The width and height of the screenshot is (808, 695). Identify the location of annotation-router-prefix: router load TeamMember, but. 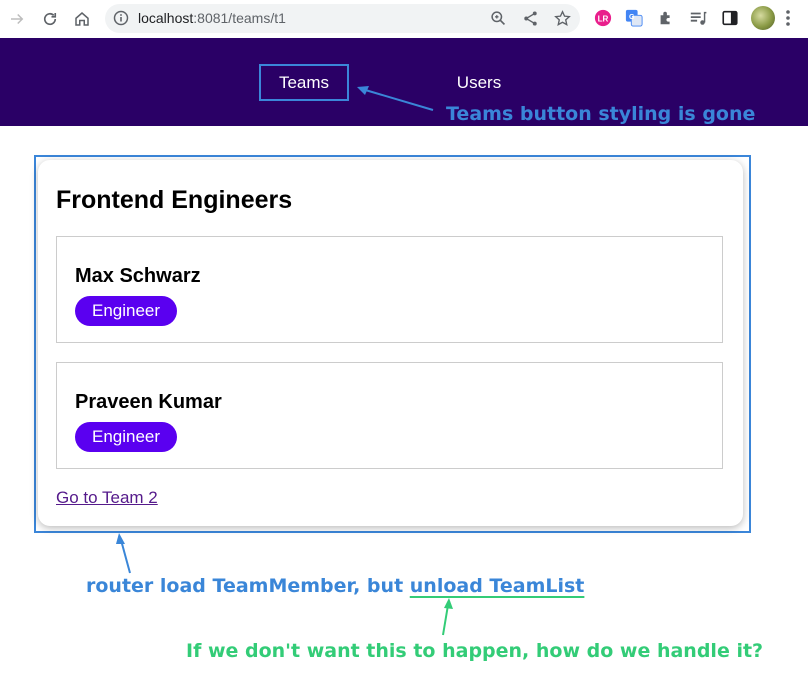
(248, 586).